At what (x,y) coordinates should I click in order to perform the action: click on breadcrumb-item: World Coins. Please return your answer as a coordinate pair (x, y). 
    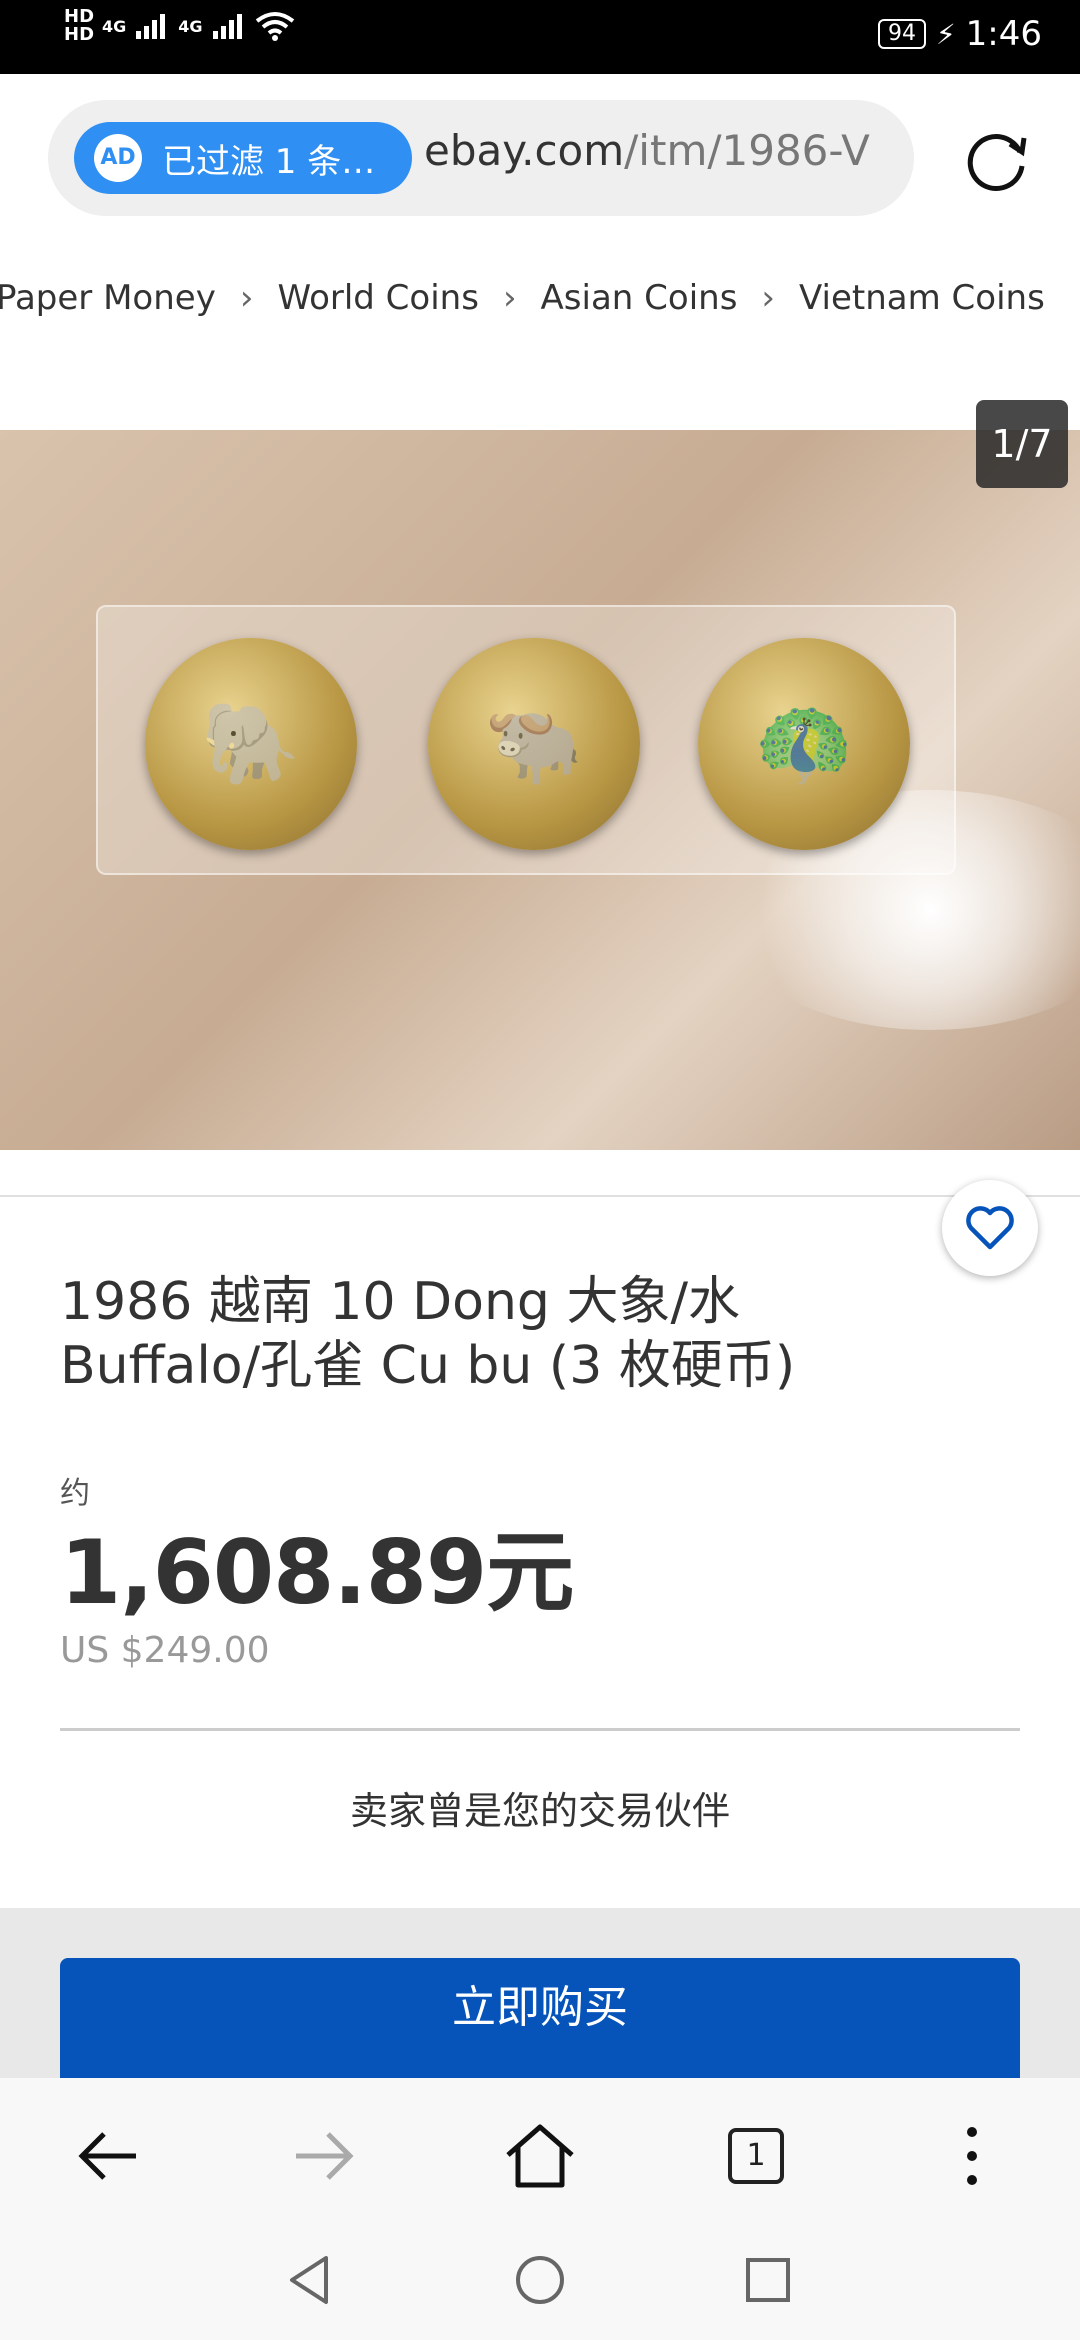
    Looking at the image, I should click on (378, 298).